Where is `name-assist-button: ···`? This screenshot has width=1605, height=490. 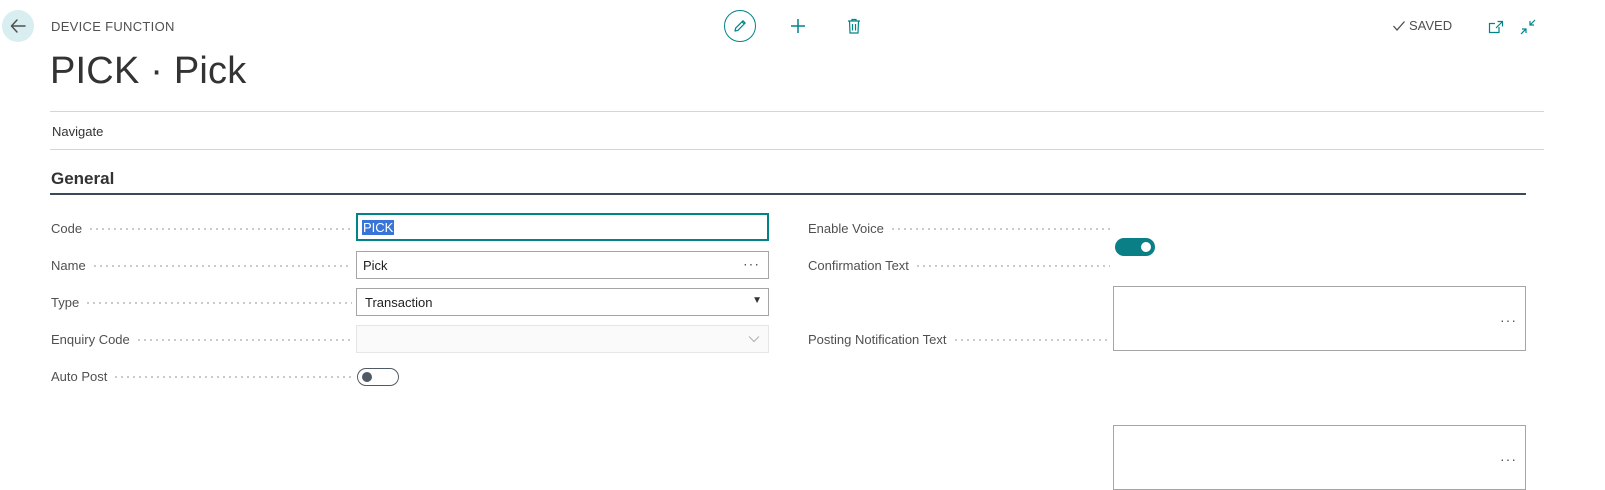
name-assist-button: ··· is located at coordinates (751, 263).